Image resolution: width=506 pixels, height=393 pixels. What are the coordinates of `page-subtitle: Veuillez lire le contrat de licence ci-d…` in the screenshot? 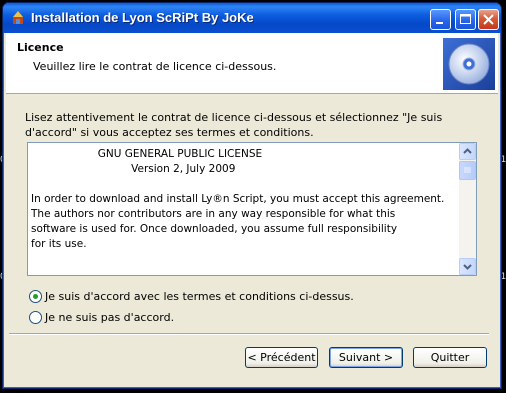 It's located at (155, 66).